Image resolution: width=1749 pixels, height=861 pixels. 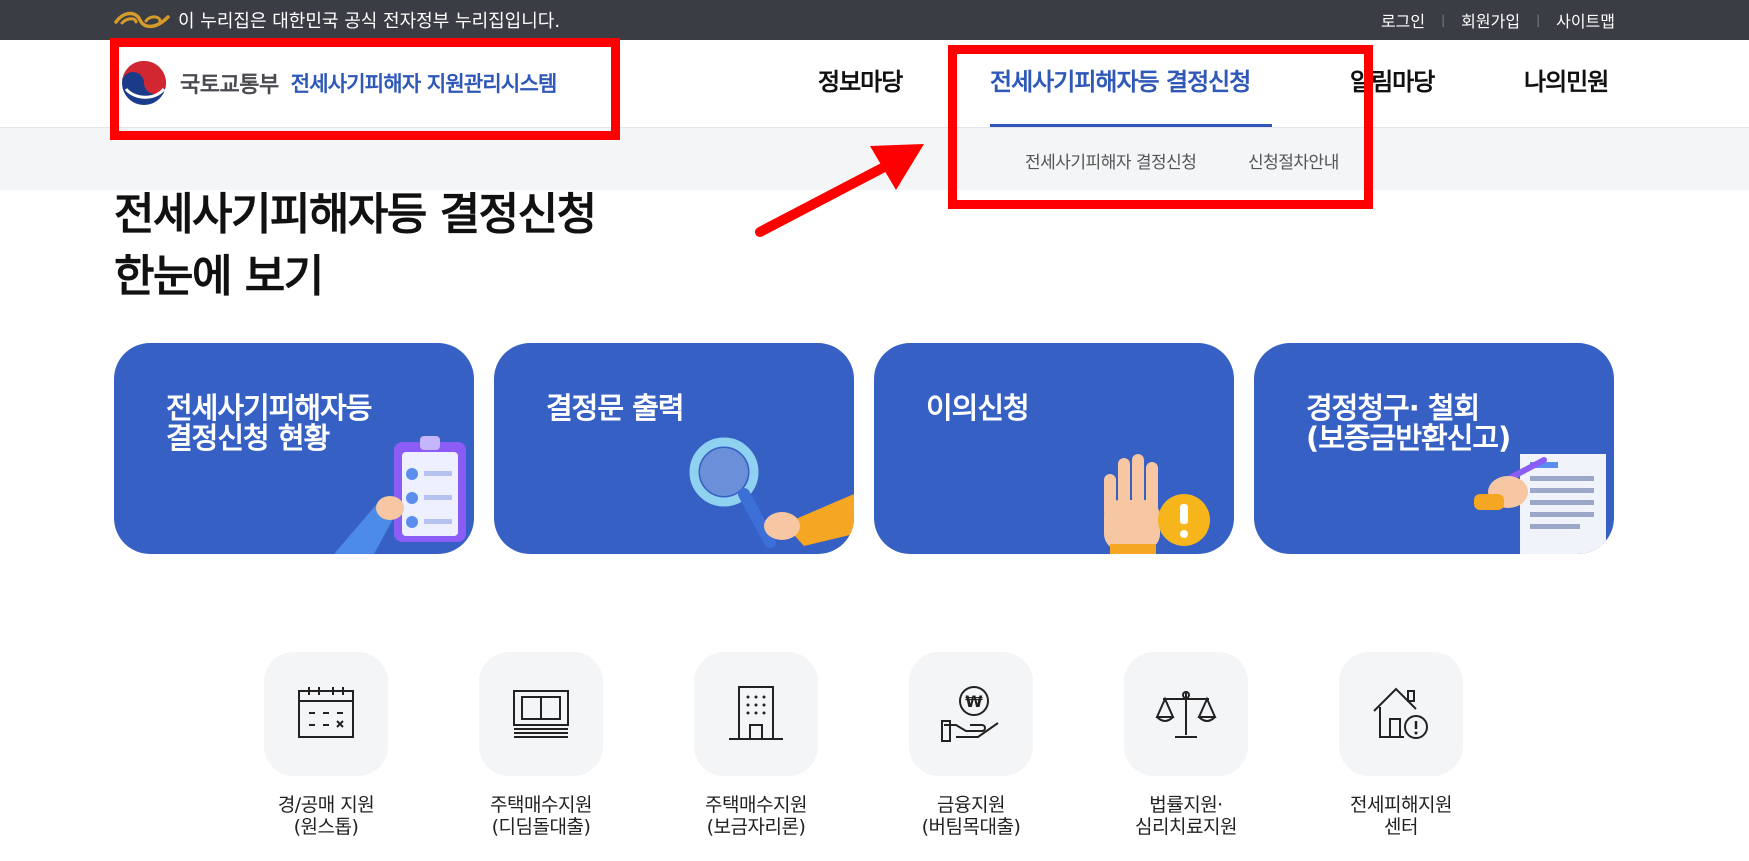 I want to click on house-alert-icon, so click(x=1400, y=713).